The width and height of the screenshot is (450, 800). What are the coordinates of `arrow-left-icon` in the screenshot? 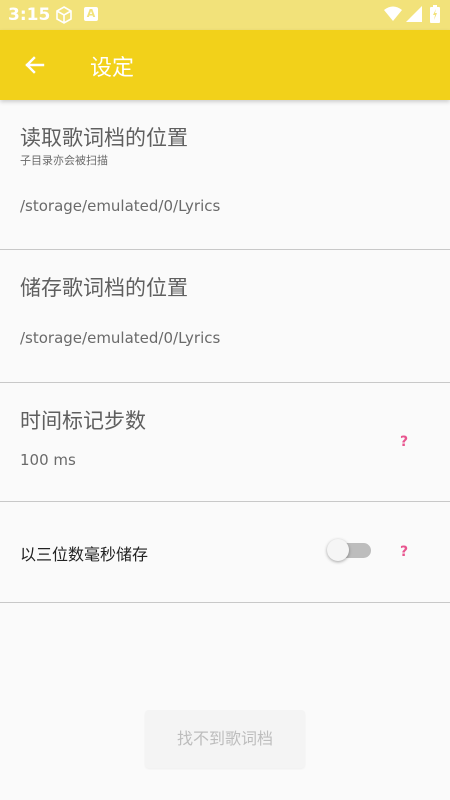 It's located at (35, 65).